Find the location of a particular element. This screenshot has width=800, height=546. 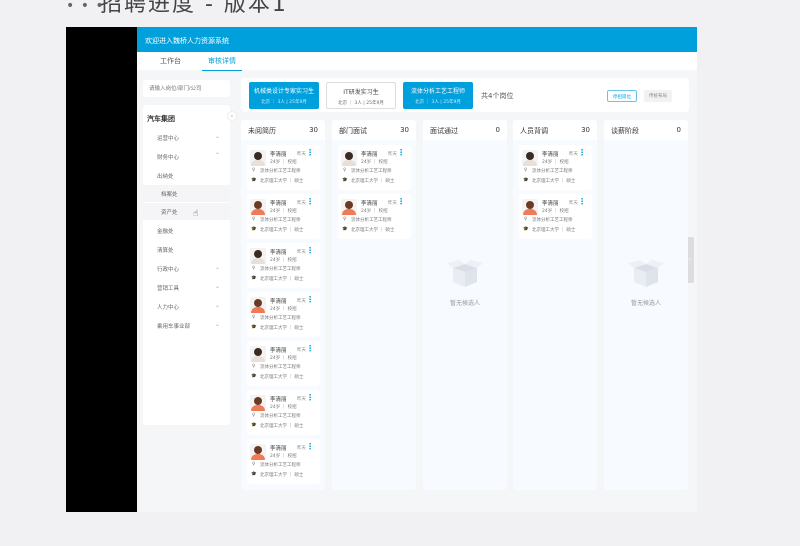

search-input is located at coordinates (186, 88).